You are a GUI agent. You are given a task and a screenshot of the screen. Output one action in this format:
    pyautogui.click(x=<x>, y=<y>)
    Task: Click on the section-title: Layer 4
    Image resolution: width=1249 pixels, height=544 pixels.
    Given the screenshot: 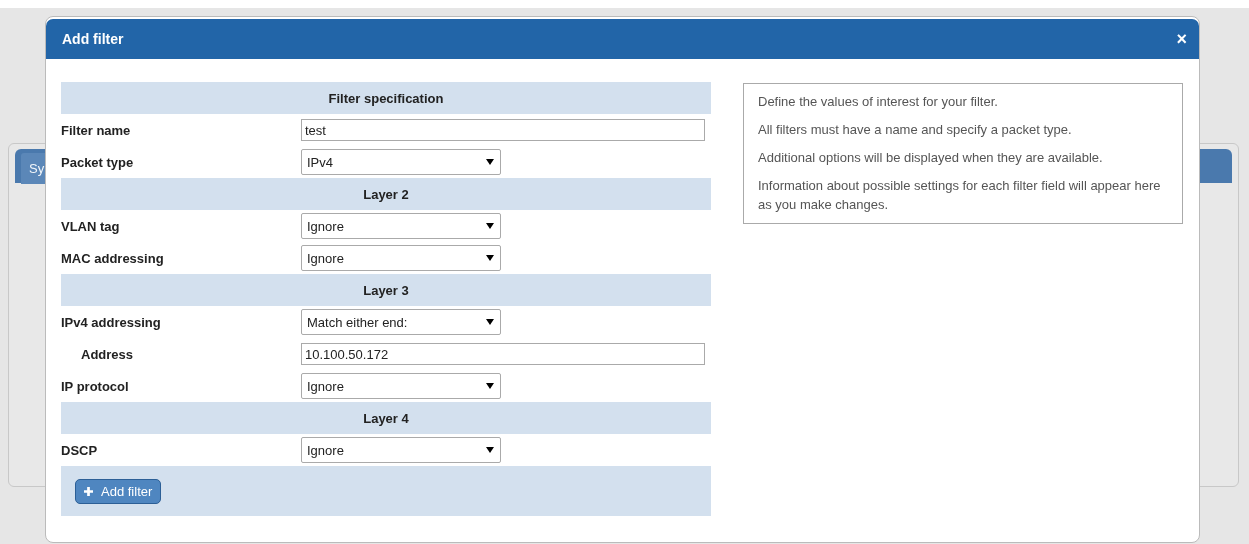 What is the action you would take?
    pyautogui.click(x=386, y=418)
    